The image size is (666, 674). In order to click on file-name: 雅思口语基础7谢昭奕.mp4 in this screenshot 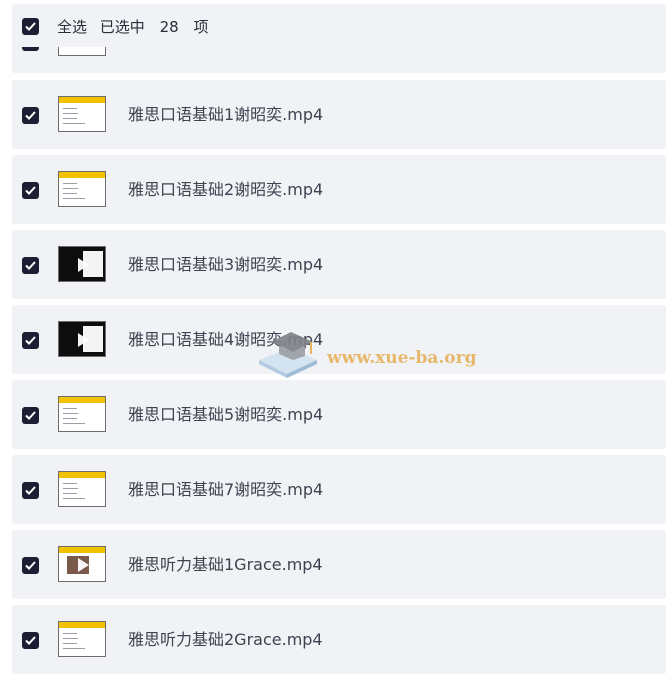, I will do `click(225, 489)`.